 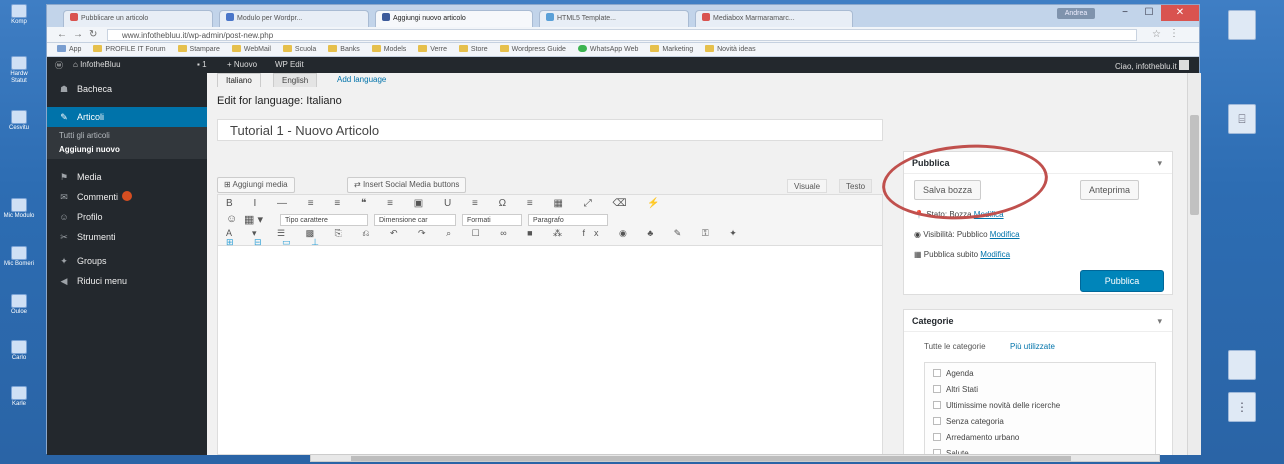 I want to click on schedule-edit-link: Modifica, so click(x=995, y=254).